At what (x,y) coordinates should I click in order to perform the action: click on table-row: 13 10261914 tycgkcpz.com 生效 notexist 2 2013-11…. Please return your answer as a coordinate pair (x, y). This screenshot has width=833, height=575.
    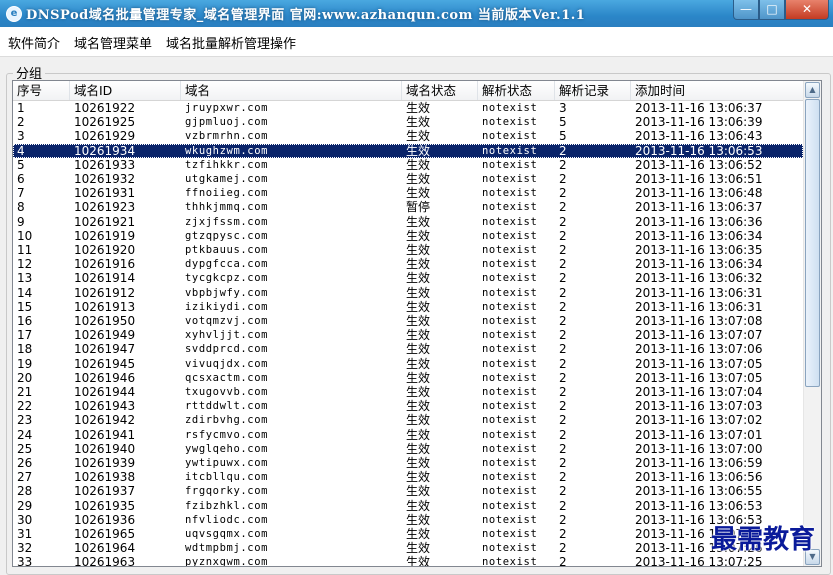
    Looking at the image, I should click on (408, 278).